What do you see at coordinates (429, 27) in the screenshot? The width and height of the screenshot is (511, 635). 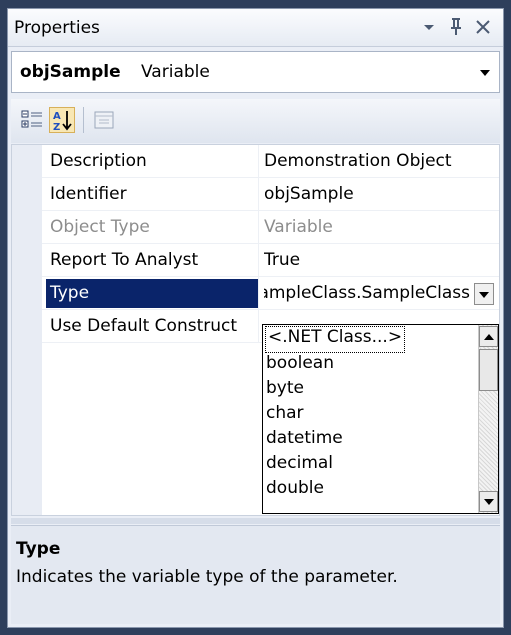 I see `dropdown-arrow-icon` at bounding box center [429, 27].